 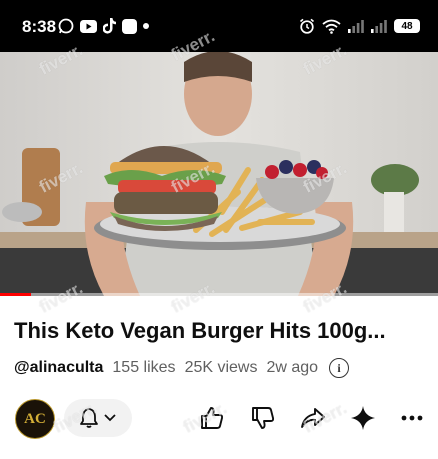 I want to click on views-count: 25K views, so click(x=221, y=367).